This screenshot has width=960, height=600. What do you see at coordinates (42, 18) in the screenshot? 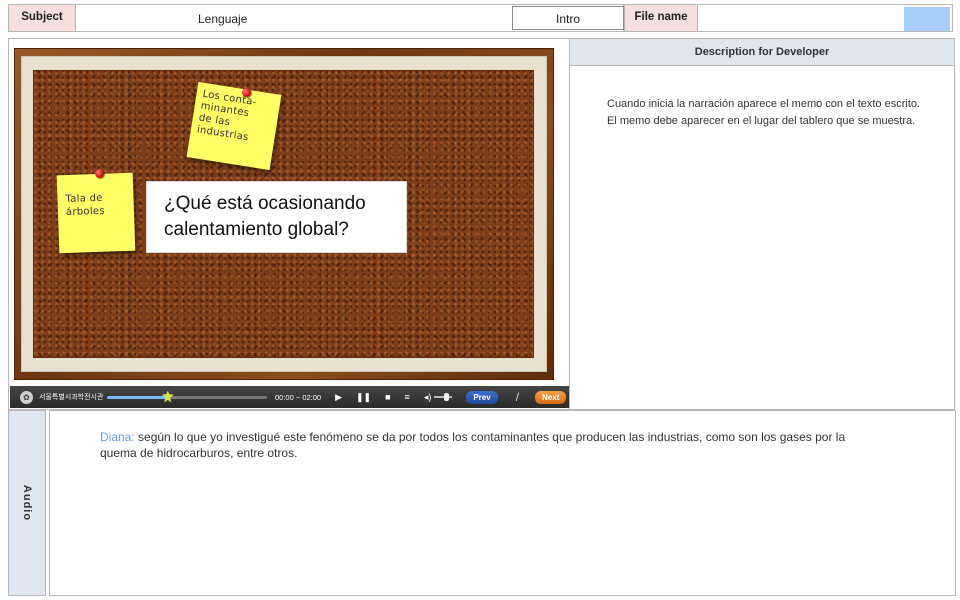
I see `subject-label: Subject` at bounding box center [42, 18].